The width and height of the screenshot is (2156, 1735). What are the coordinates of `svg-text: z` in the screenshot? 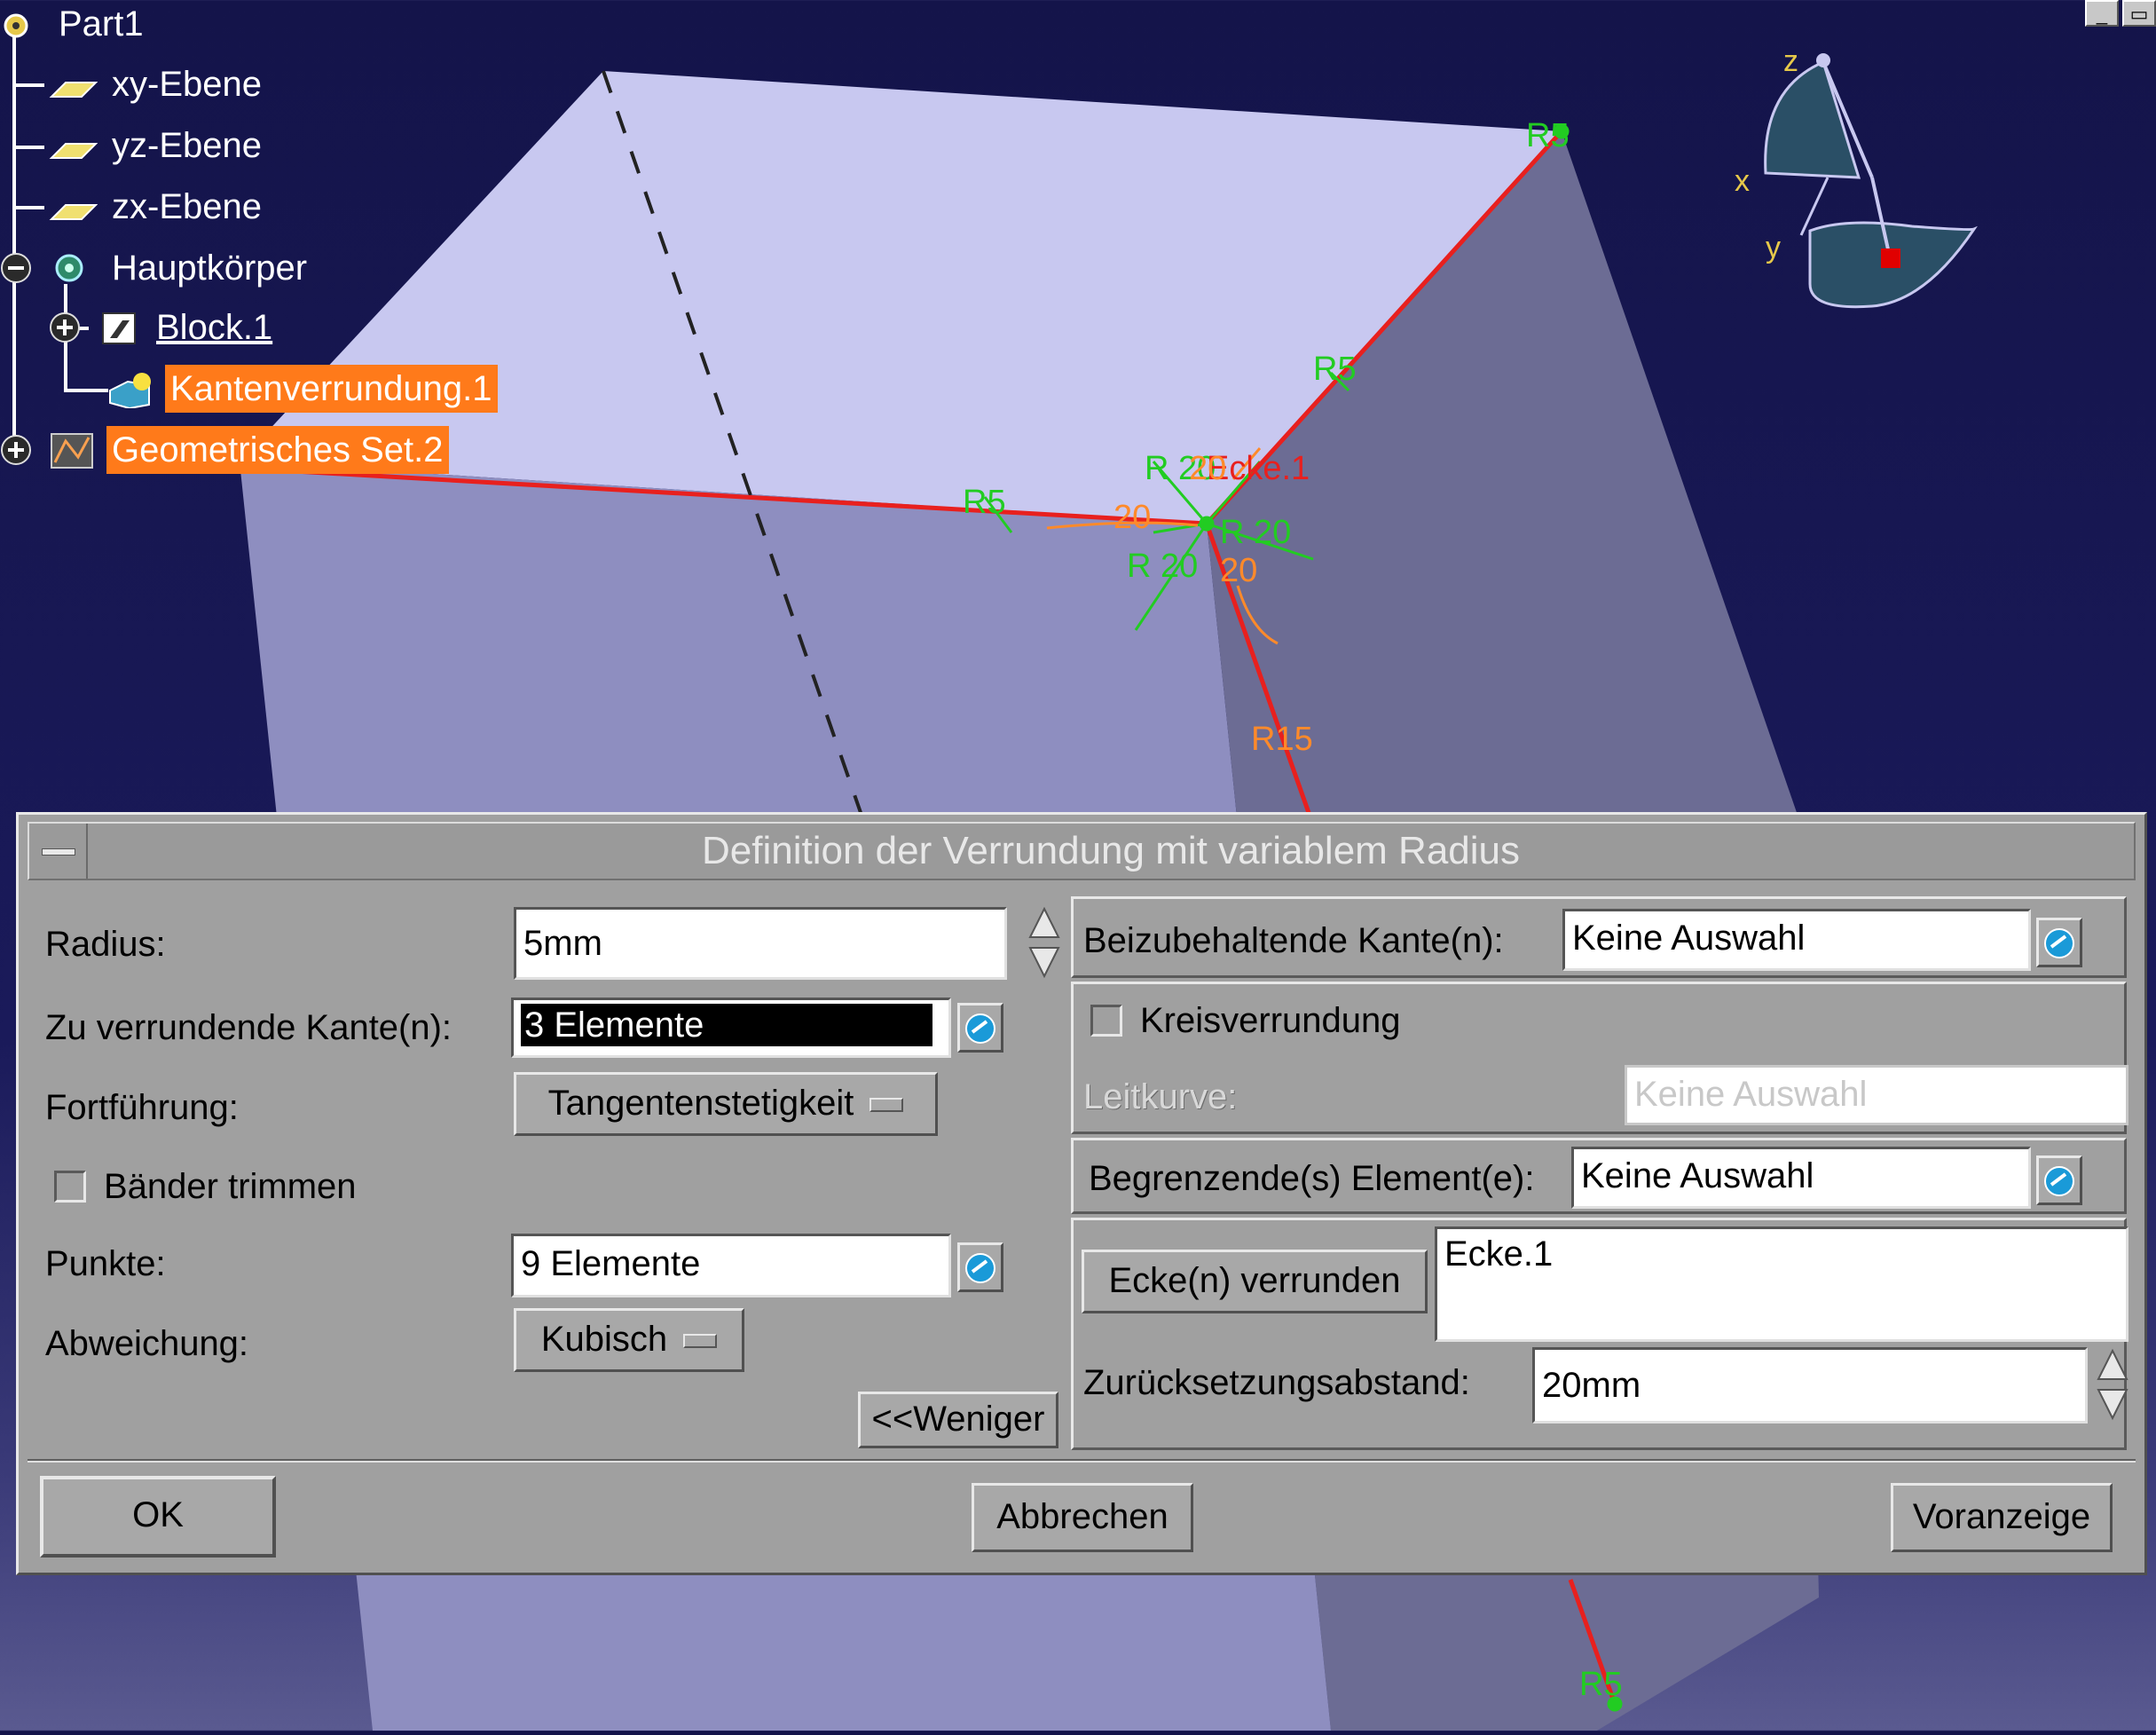 It's located at (1791, 61).